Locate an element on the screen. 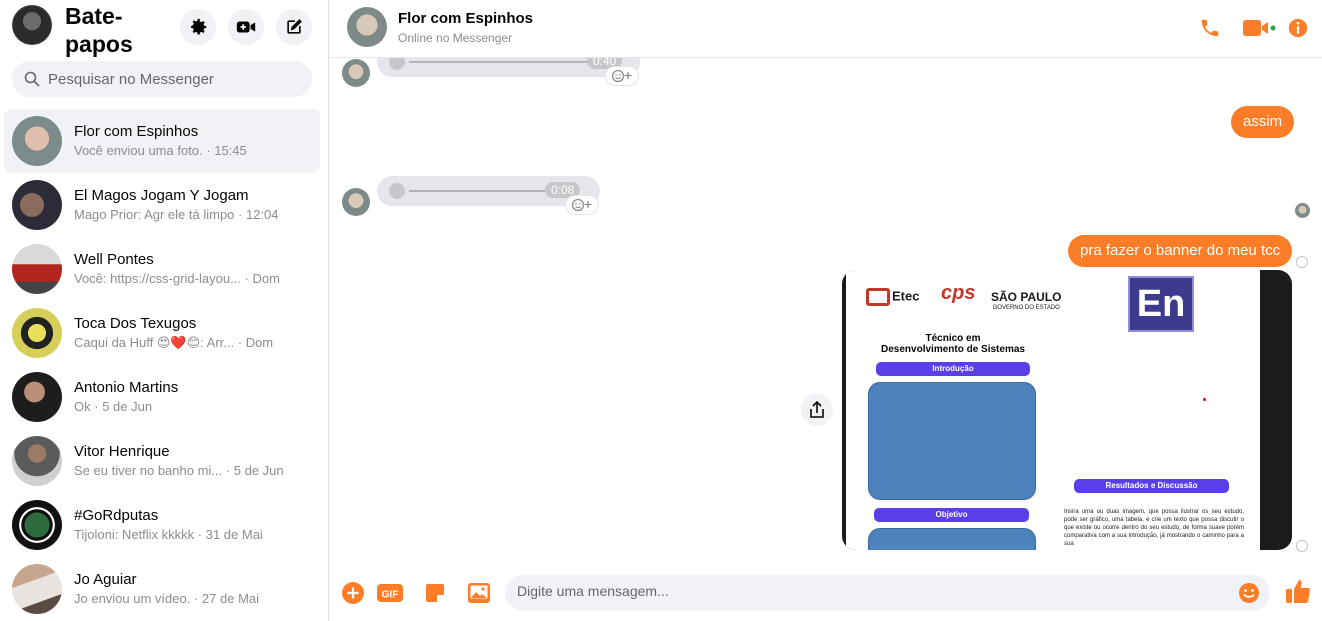  emoji-button is located at coordinates (1249, 595).